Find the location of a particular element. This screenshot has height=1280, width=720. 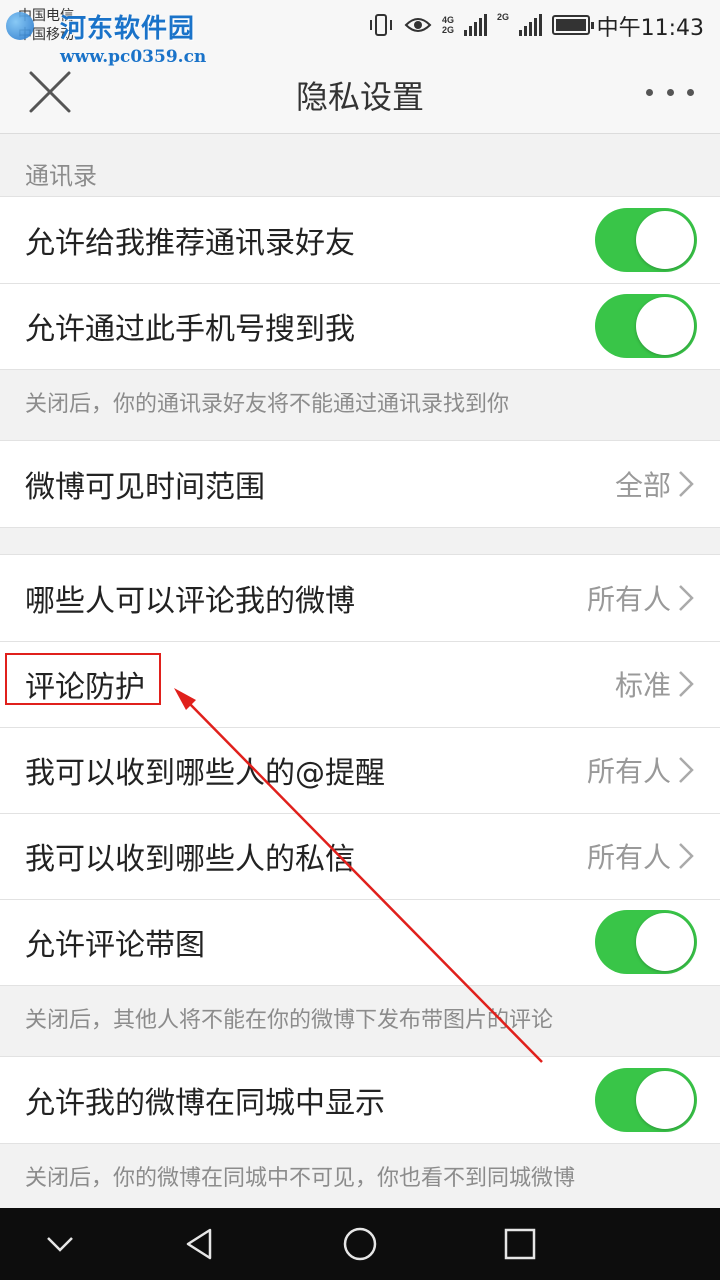

row-mention: 我可以收到哪些人的@提醒 所有人 is located at coordinates (360, 770).